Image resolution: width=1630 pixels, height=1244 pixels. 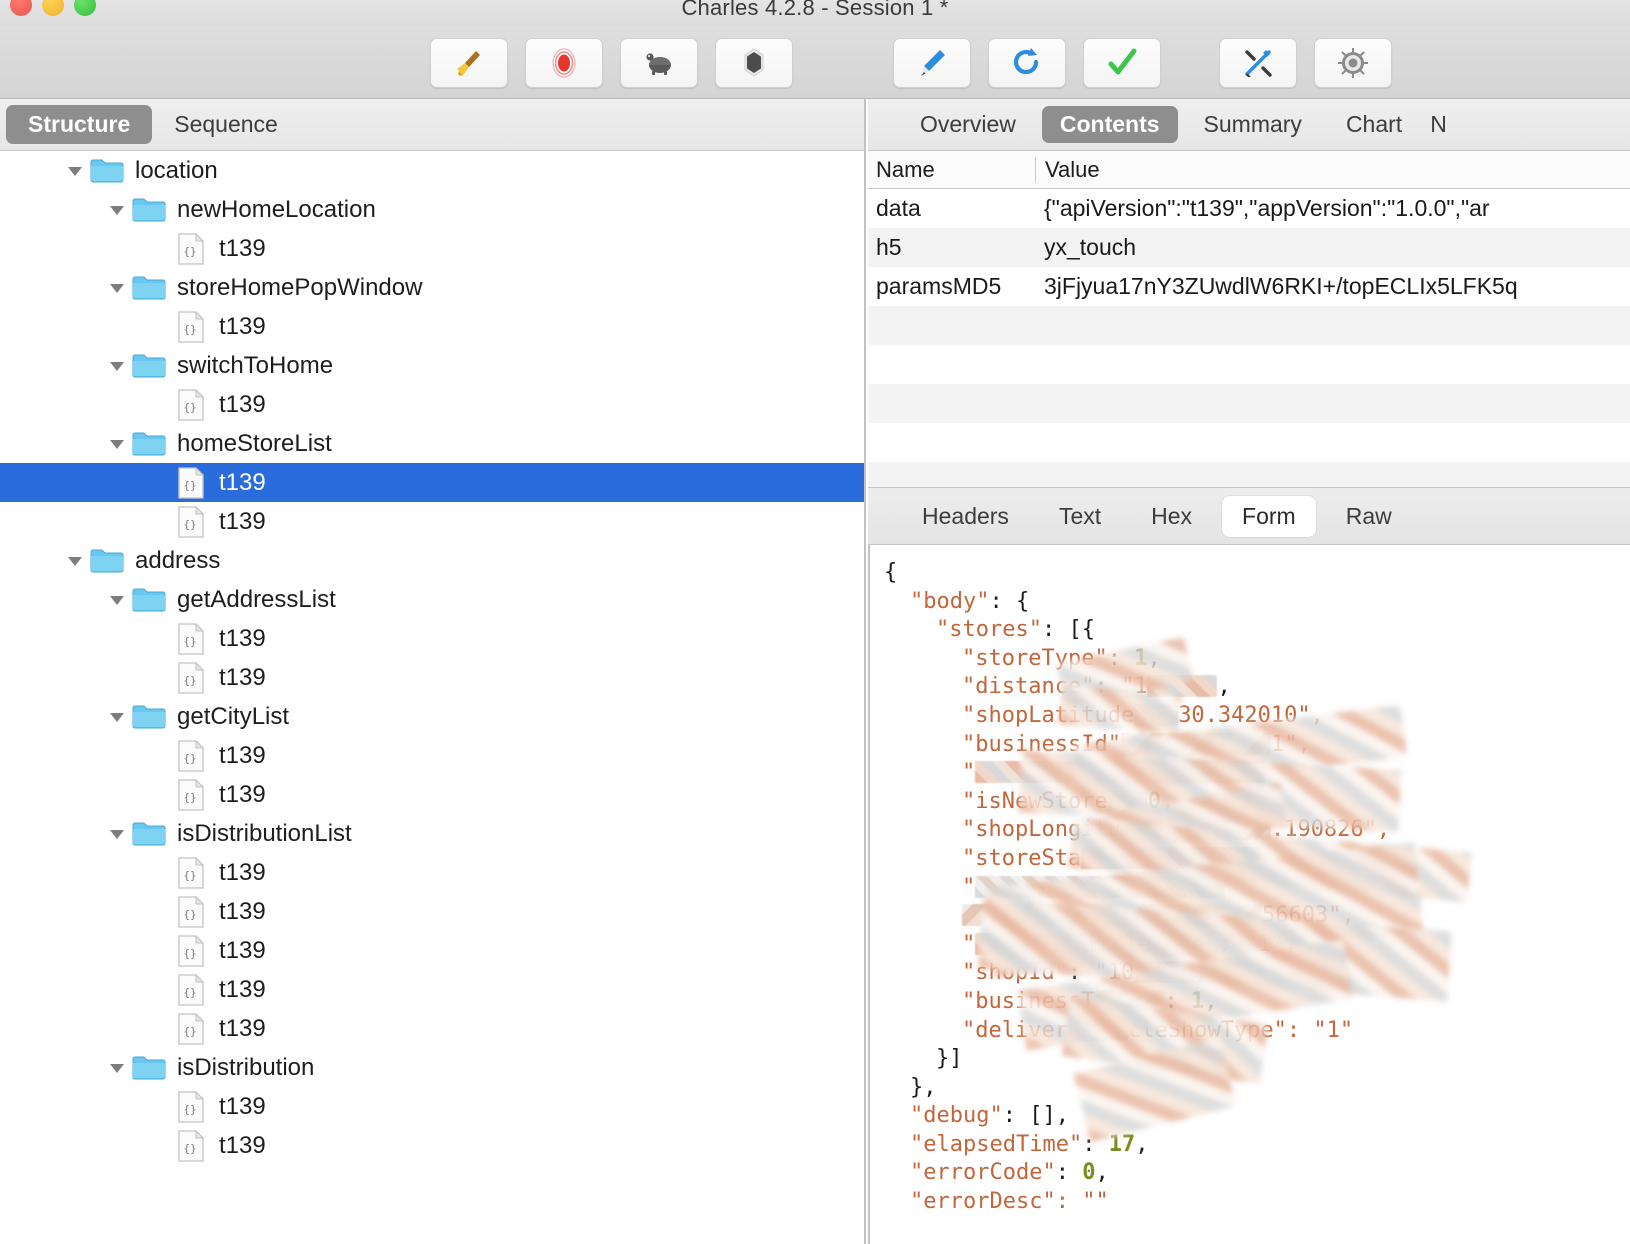 What do you see at coordinates (932, 63) in the screenshot?
I see `compose-button` at bounding box center [932, 63].